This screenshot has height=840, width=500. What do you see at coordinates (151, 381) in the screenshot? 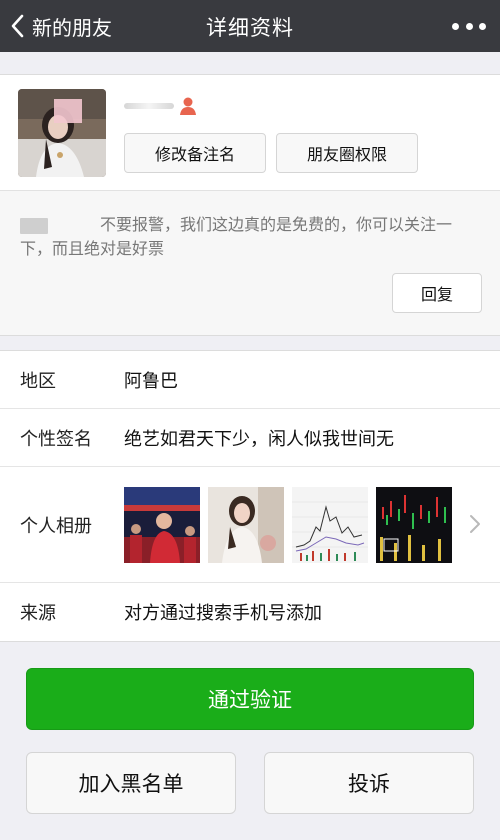
I see `region-value: 阿鲁巴` at bounding box center [151, 381].